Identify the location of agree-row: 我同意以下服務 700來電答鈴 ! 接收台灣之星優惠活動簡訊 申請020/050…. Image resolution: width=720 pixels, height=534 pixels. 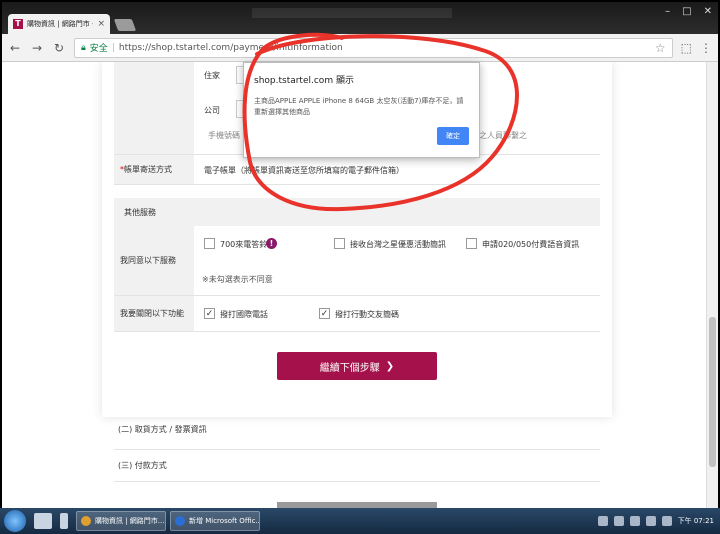
(357, 261).